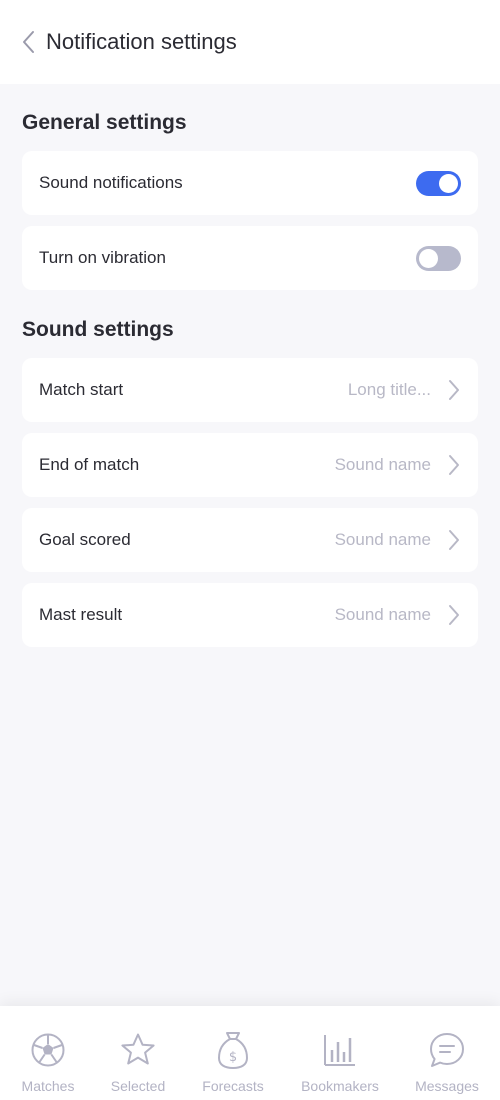 The height and width of the screenshot is (1100, 500). Describe the element at coordinates (104, 122) in the screenshot. I see `general-settings-title: General settings` at that location.